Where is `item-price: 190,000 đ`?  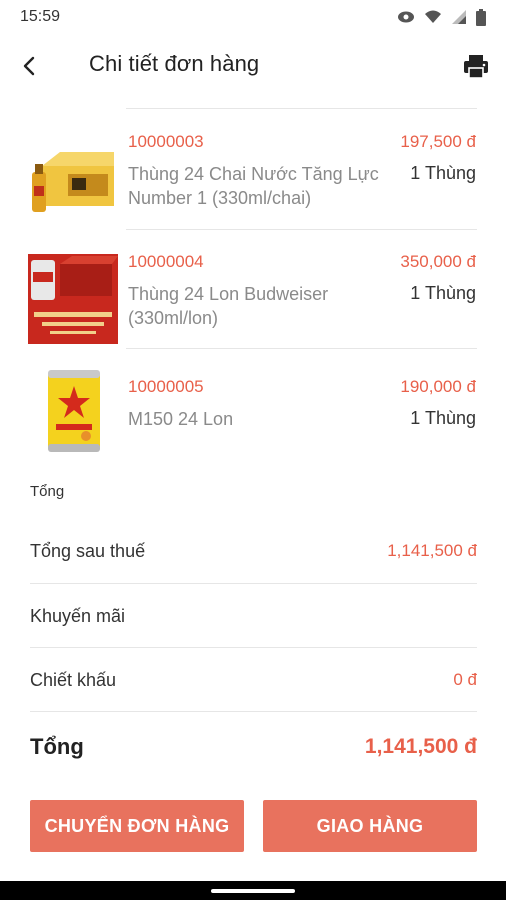 item-price: 190,000 đ is located at coordinates (438, 386).